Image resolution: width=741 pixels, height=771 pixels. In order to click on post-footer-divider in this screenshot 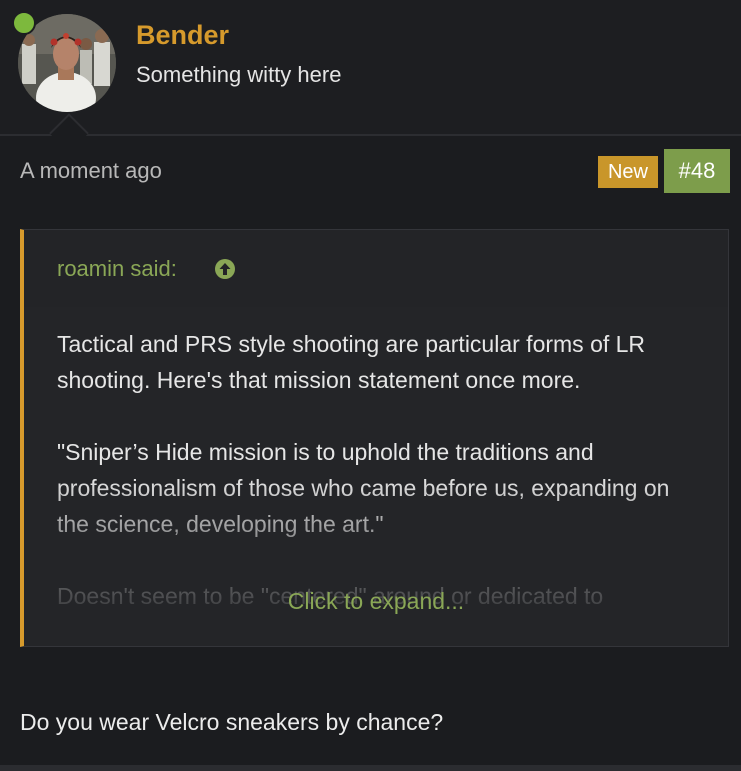, I will do `click(370, 768)`.